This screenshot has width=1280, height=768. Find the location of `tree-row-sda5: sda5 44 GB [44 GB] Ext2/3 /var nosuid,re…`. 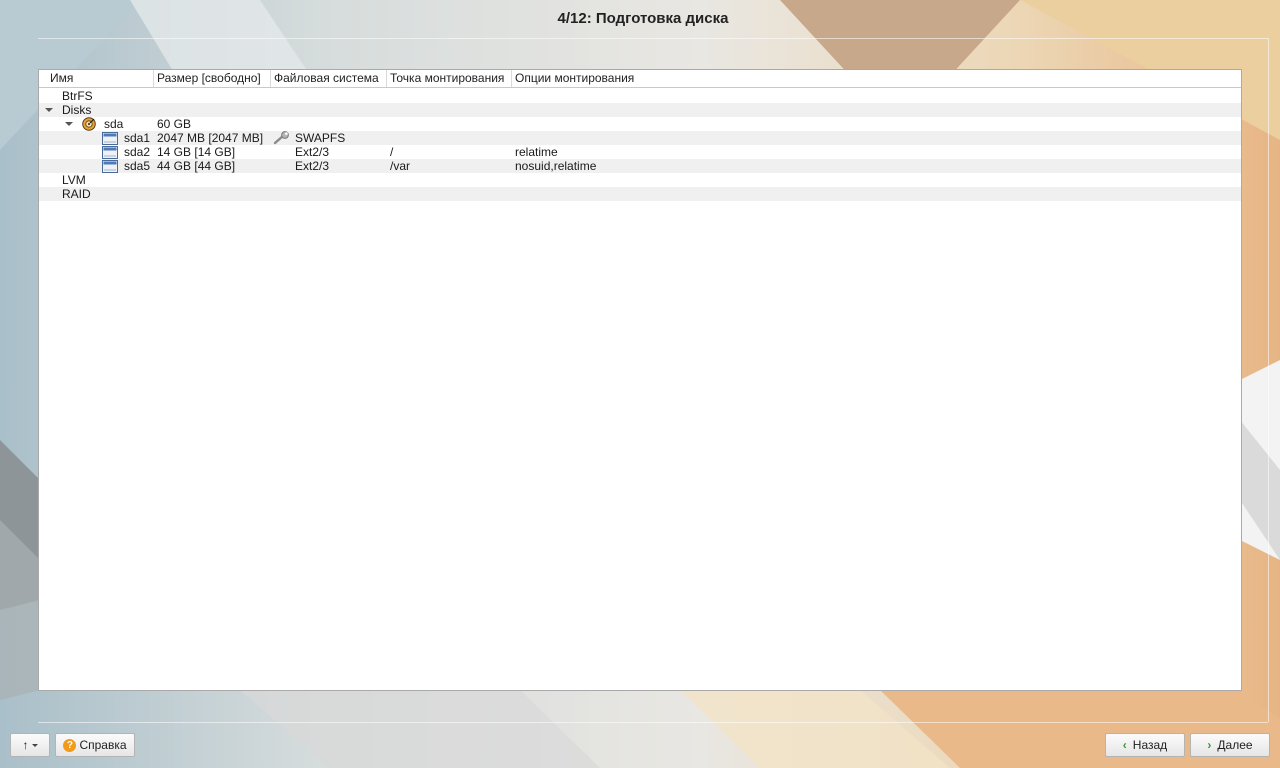

tree-row-sda5: sda5 44 GB [44 GB] Ext2/3 /var nosuid,re… is located at coordinates (640, 166).